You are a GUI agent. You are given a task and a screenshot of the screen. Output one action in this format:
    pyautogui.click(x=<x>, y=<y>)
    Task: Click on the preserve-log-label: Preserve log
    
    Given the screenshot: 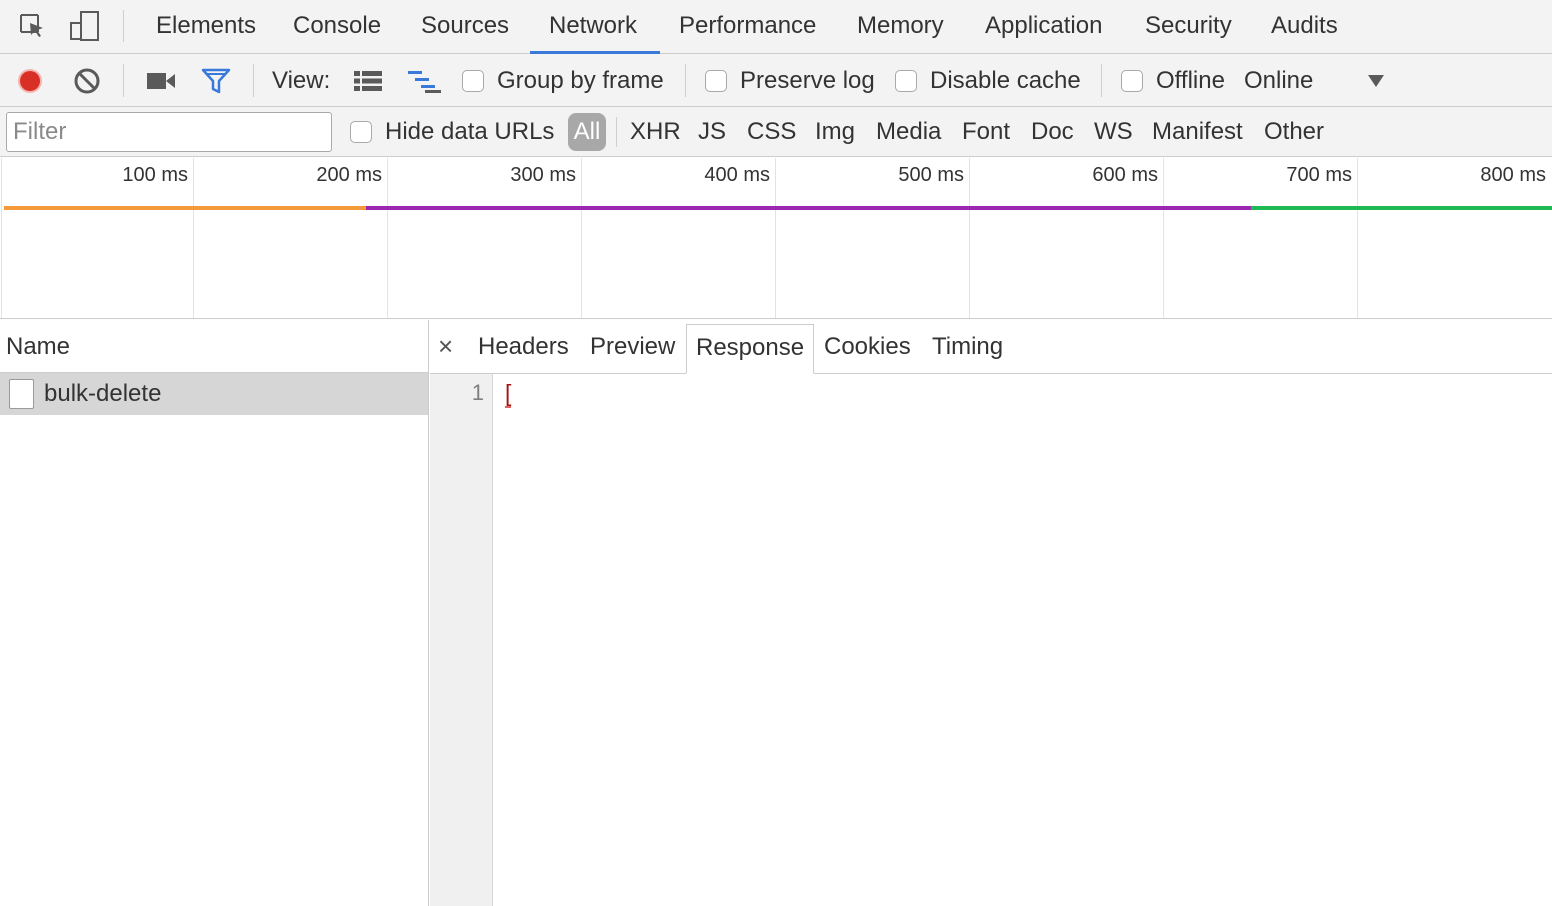 What is the action you would take?
    pyautogui.click(x=807, y=80)
    